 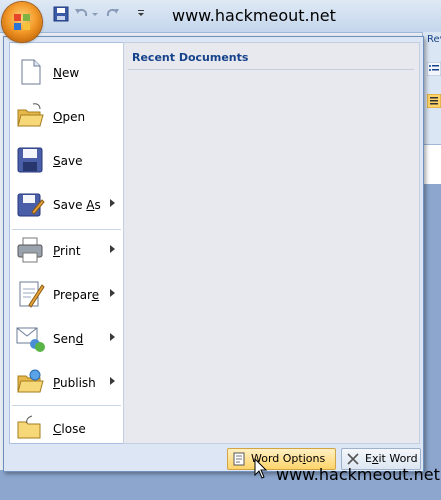 I want to click on publish-icon, so click(x=30, y=381).